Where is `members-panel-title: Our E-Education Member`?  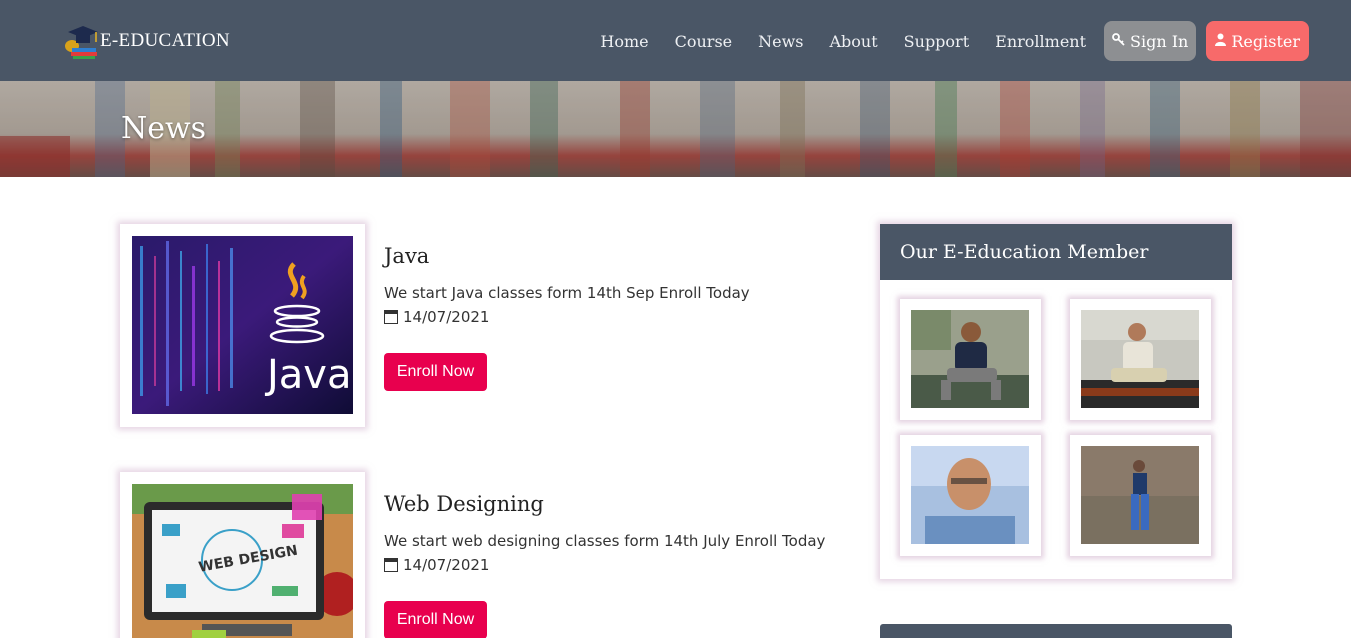
members-panel-title: Our E-Education Member is located at coordinates (1056, 252).